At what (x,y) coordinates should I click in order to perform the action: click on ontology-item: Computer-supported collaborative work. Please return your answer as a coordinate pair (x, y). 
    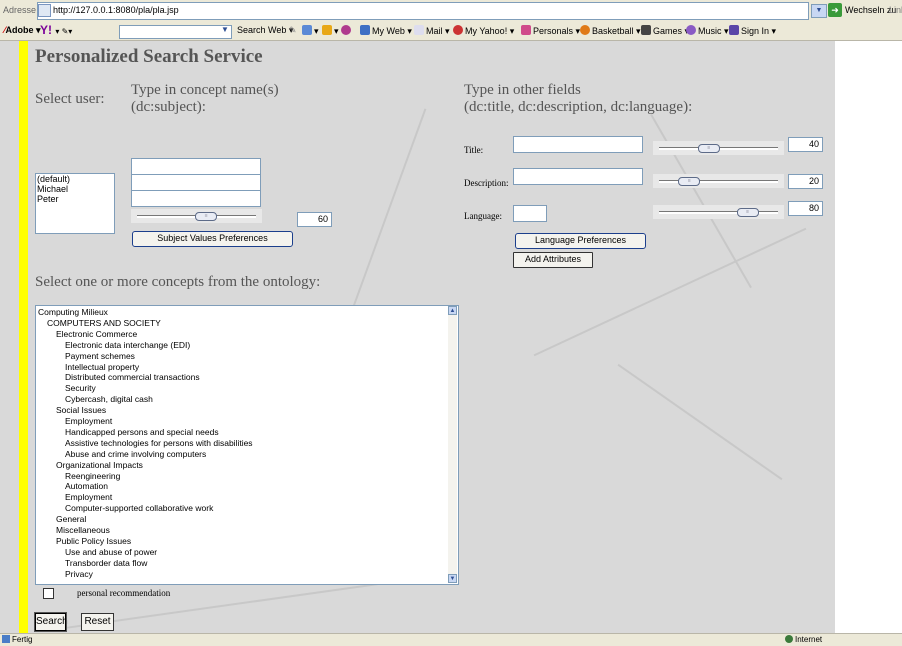
    Looking at the image, I should click on (139, 508).